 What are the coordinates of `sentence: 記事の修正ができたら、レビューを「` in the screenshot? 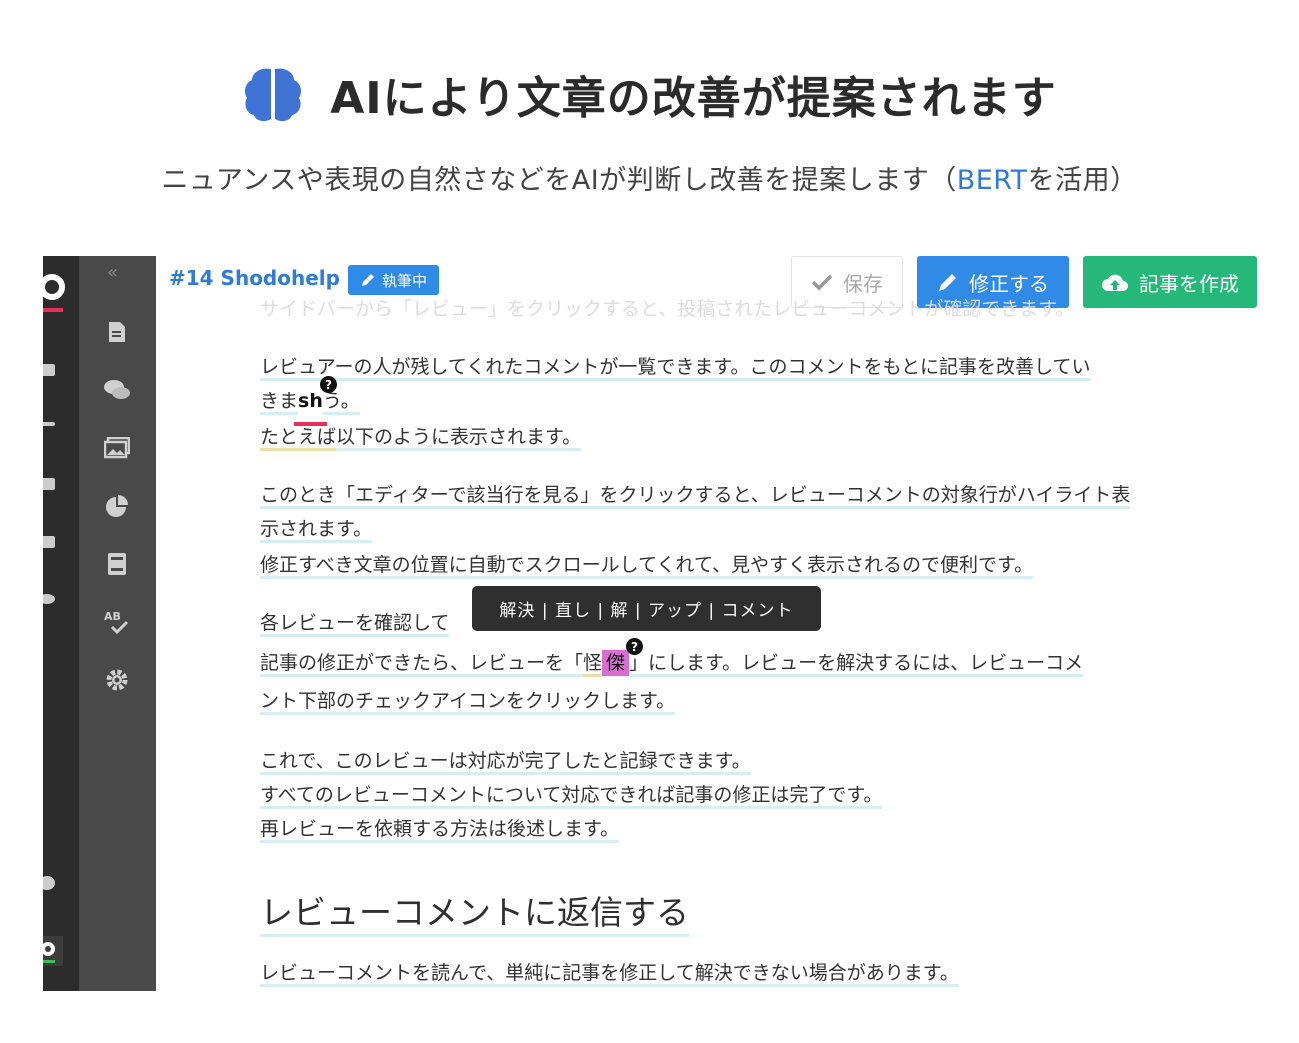 It's located at (422, 664).